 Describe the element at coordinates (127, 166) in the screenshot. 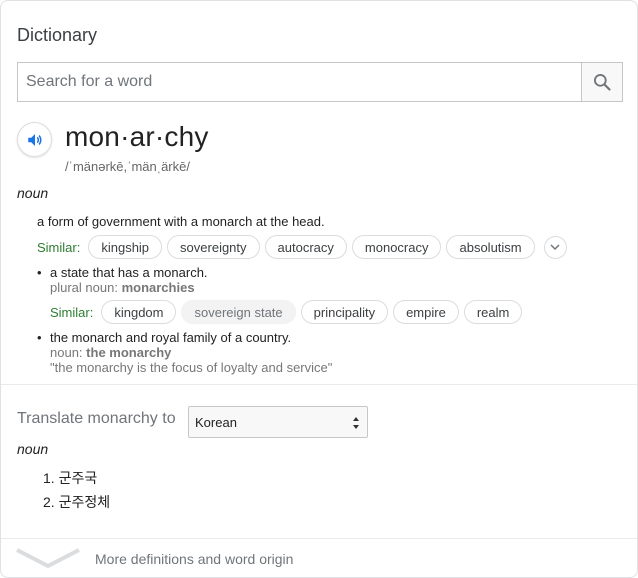

I see `phonetic: /ˈmänərkē,ˈmänˌärkē/` at that location.